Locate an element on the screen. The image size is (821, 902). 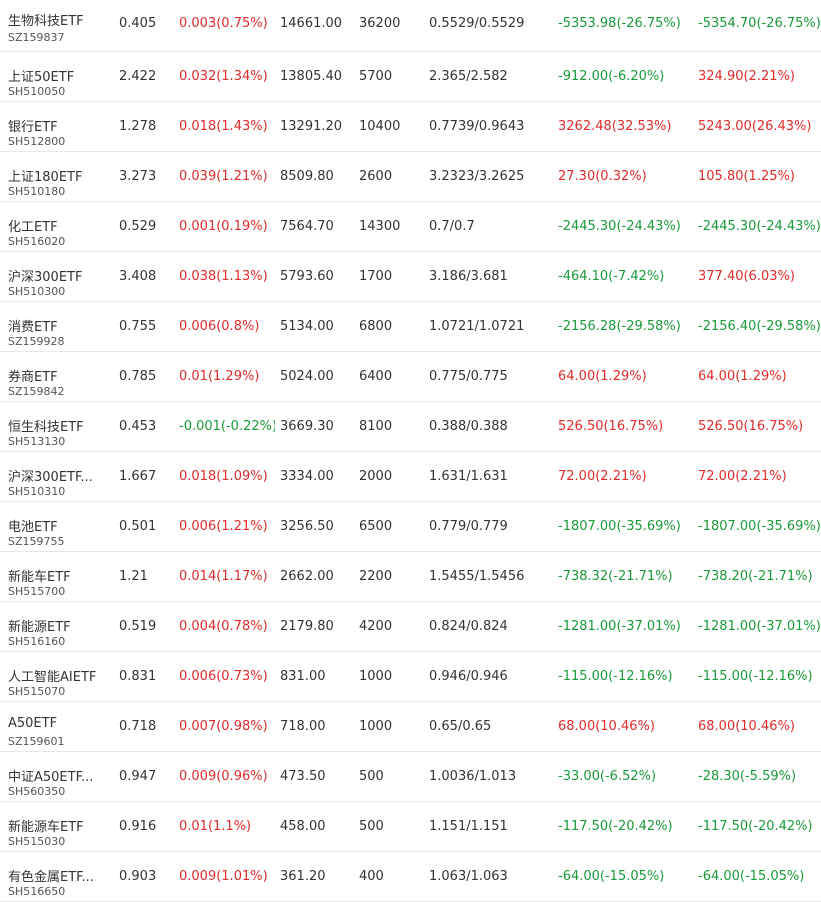
fund-name: 消费ETF is located at coordinates (33, 325).